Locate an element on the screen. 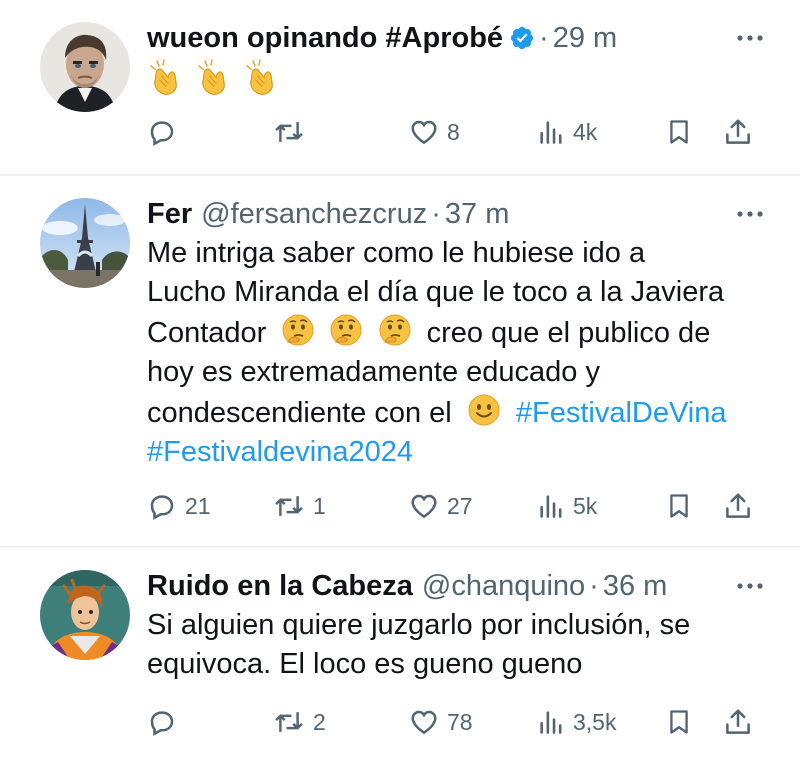 This screenshot has height=758, width=800. tweet-actions: 8 4k is located at coordinates (453, 132).